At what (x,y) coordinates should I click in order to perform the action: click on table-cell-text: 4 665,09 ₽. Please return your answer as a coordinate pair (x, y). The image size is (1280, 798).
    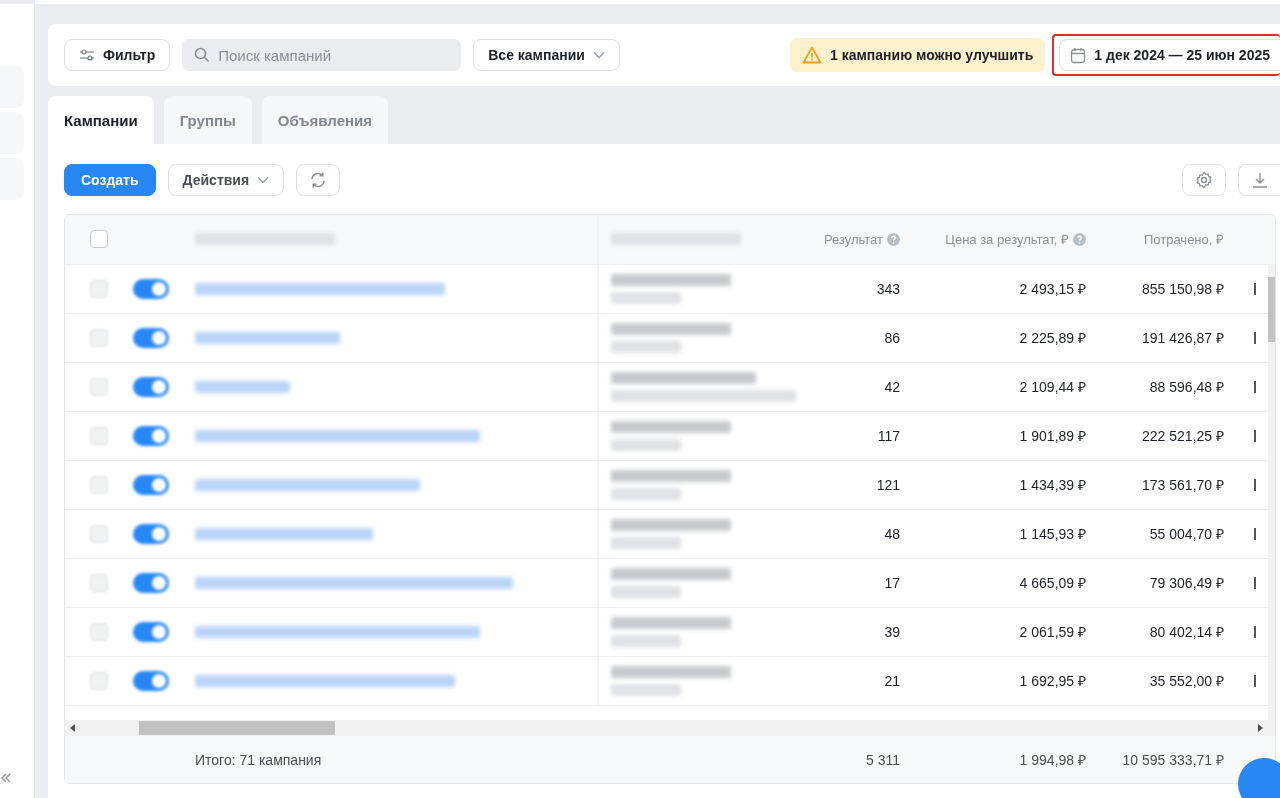
    Looking at the image, I should click on (1052, 583).